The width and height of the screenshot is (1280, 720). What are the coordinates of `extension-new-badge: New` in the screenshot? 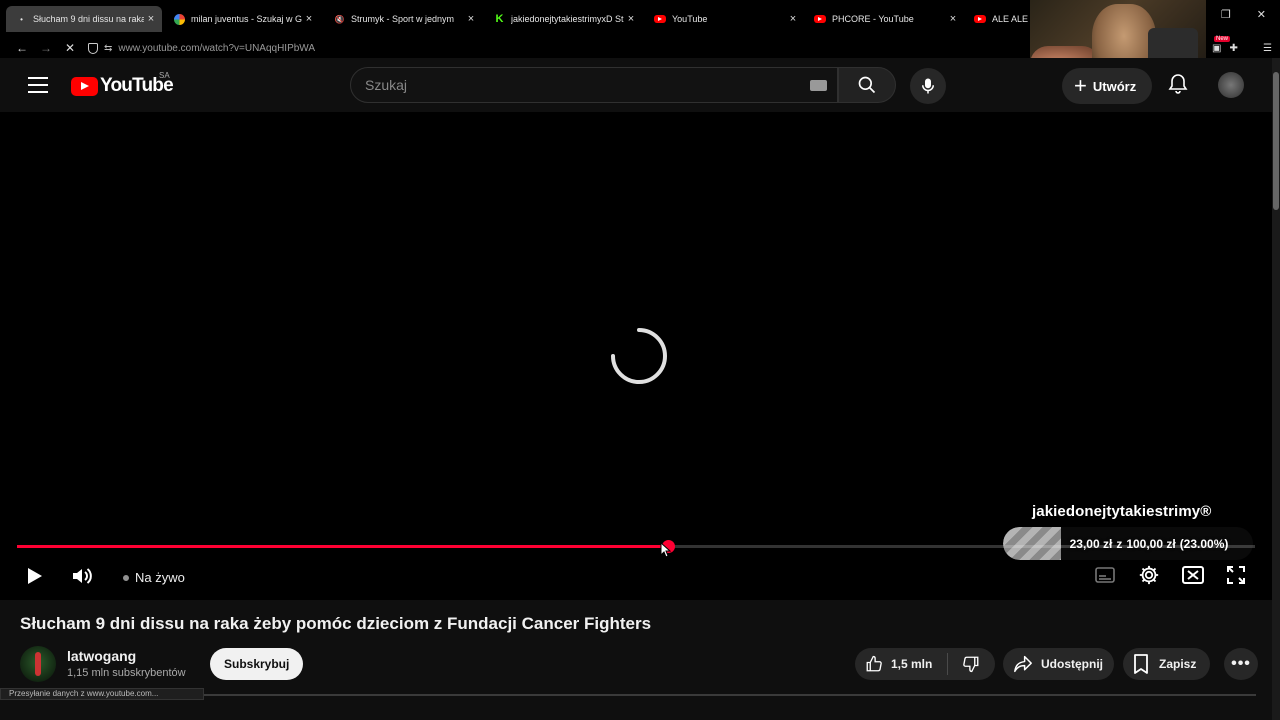 It's located at (1222, 39).